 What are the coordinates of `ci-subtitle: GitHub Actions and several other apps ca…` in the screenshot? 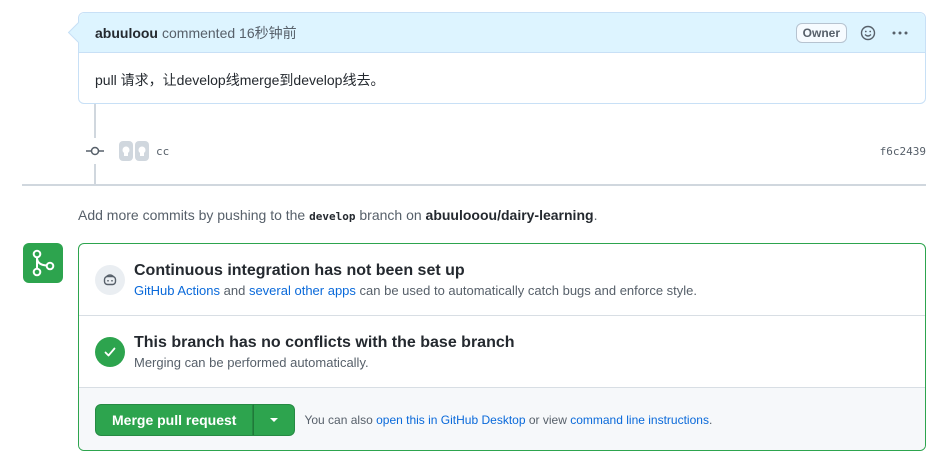 It's located at (415, 290).